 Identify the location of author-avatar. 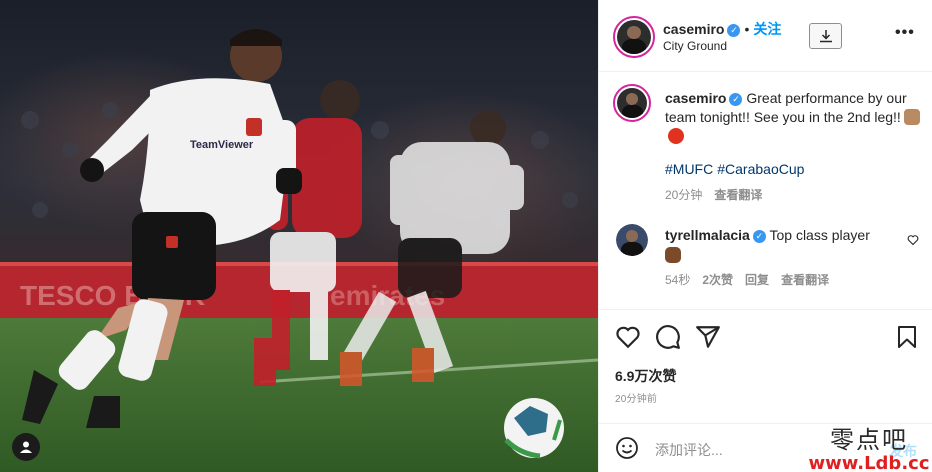
(634, 37).